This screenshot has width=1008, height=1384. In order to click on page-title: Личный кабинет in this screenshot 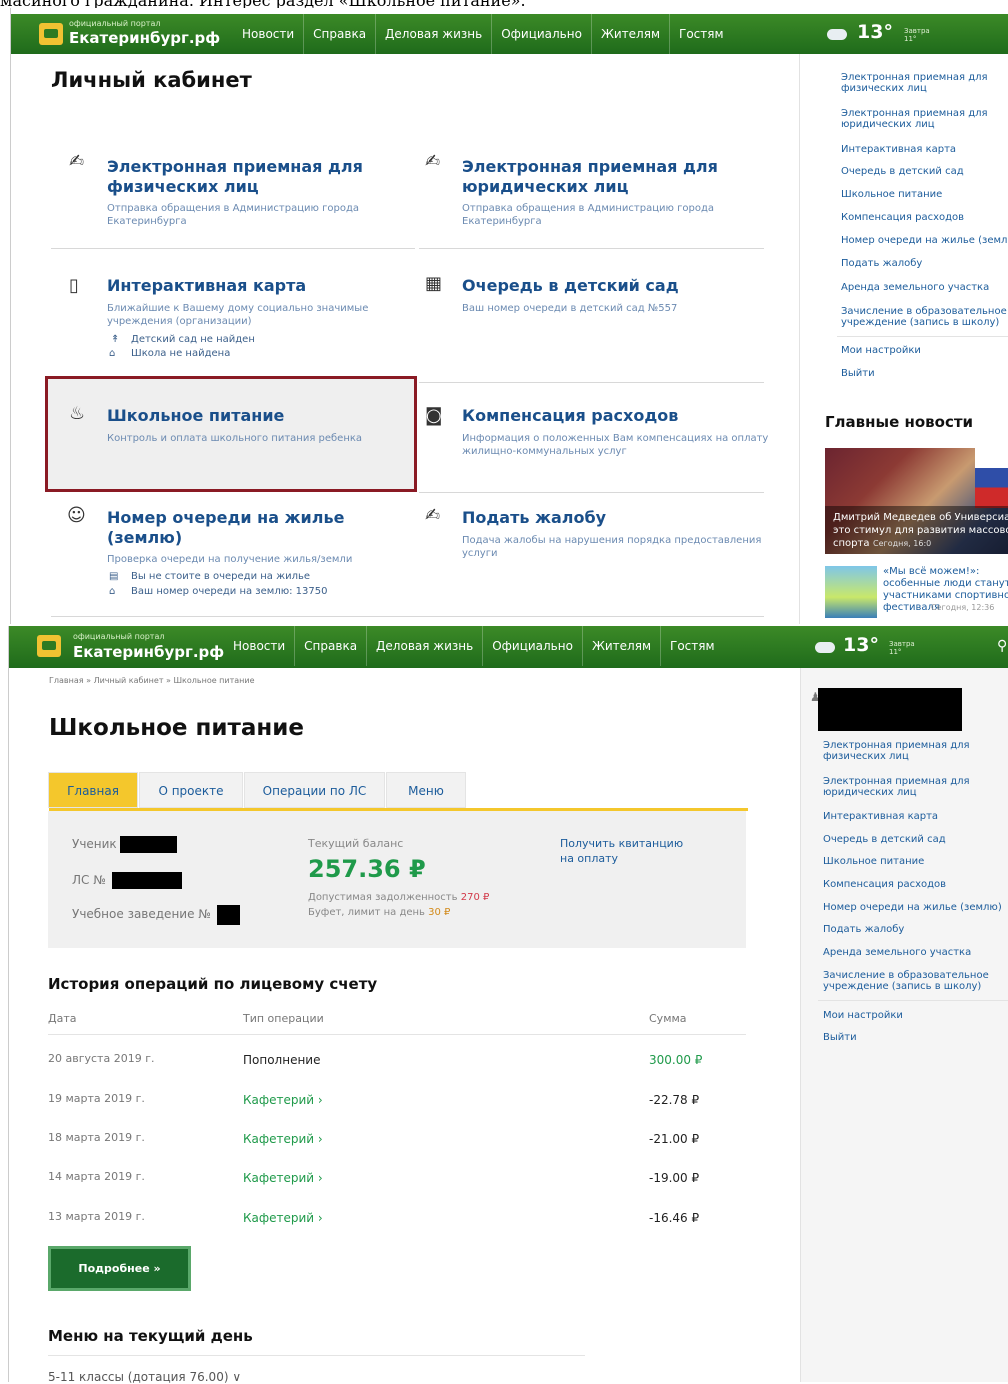, I will do `click(151, 80)`.